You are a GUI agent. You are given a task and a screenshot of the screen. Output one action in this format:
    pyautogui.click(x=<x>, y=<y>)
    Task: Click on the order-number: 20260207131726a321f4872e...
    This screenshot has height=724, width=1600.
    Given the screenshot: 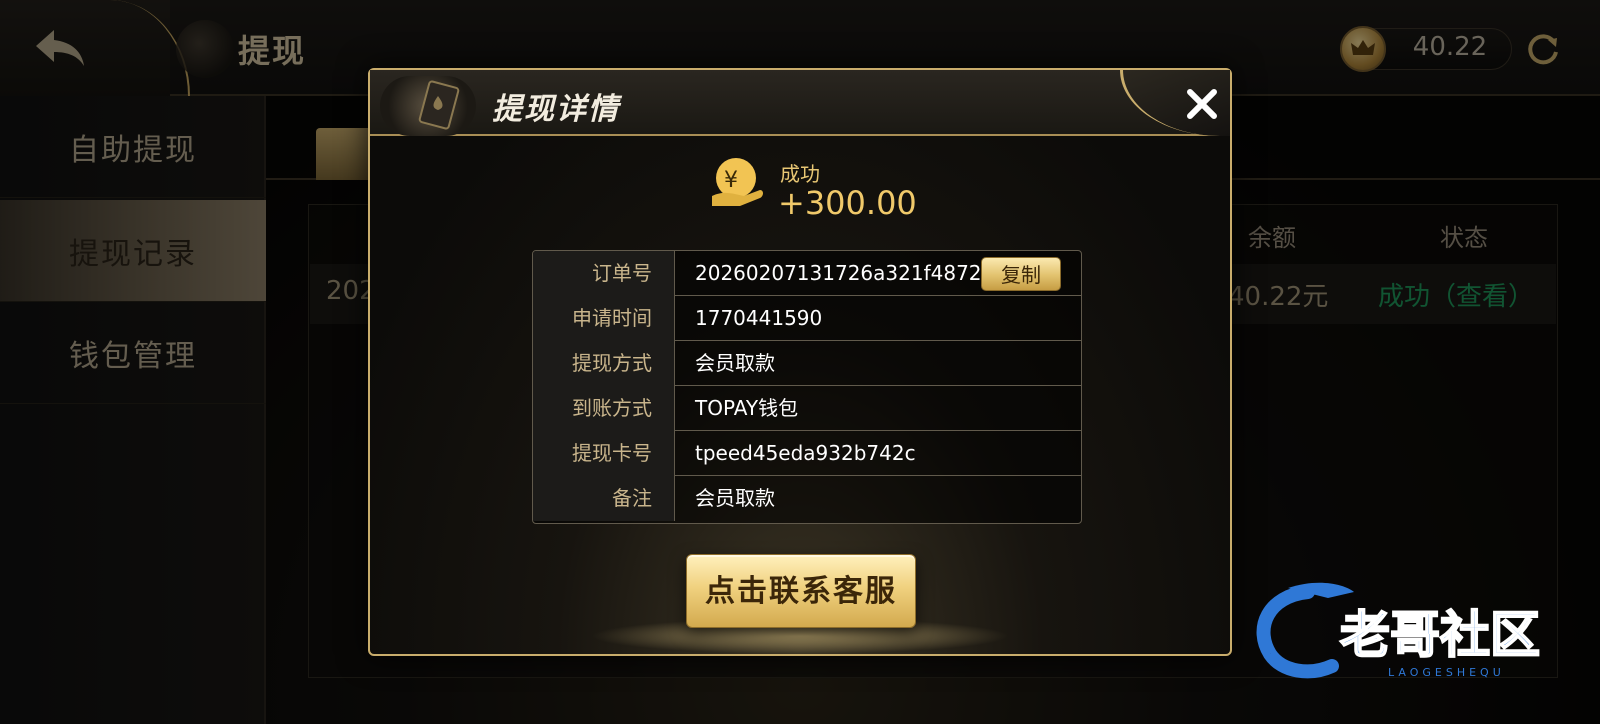 What is the action you would take?
    pyautogui.click(x=854, y=273)
    